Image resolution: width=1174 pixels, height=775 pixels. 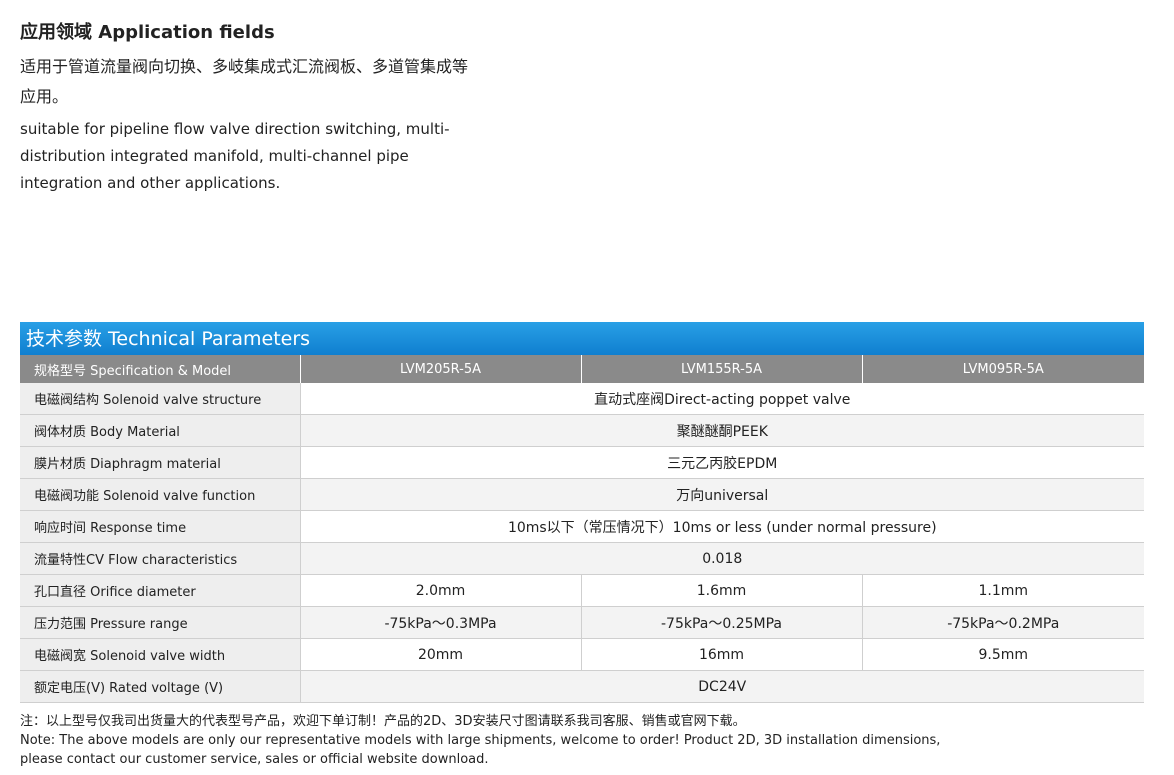 I want to click on row-value: 三元乙丙胶EPDM, so click(x=722, y=462).